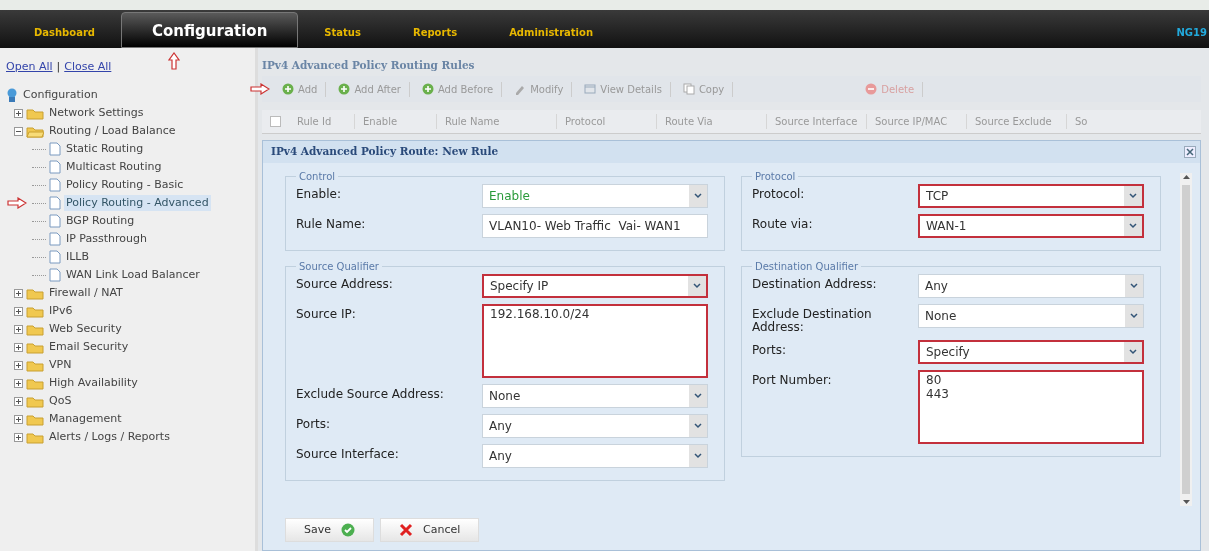 This screenshot has height=551, width=1209. Describe the element at coordinates (1017, 121) in the screenshot. I see `column-header: Source Exclude` at that location.